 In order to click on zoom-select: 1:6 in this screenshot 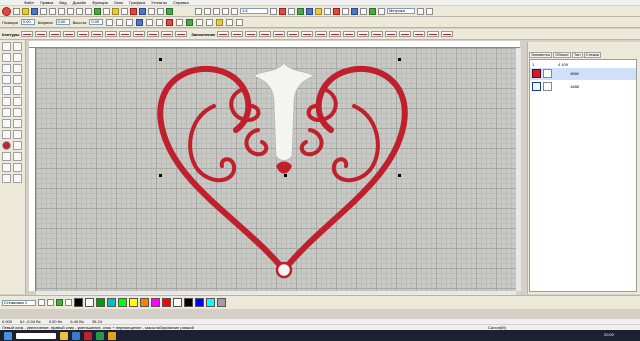, I will do `click(254, 11)`.